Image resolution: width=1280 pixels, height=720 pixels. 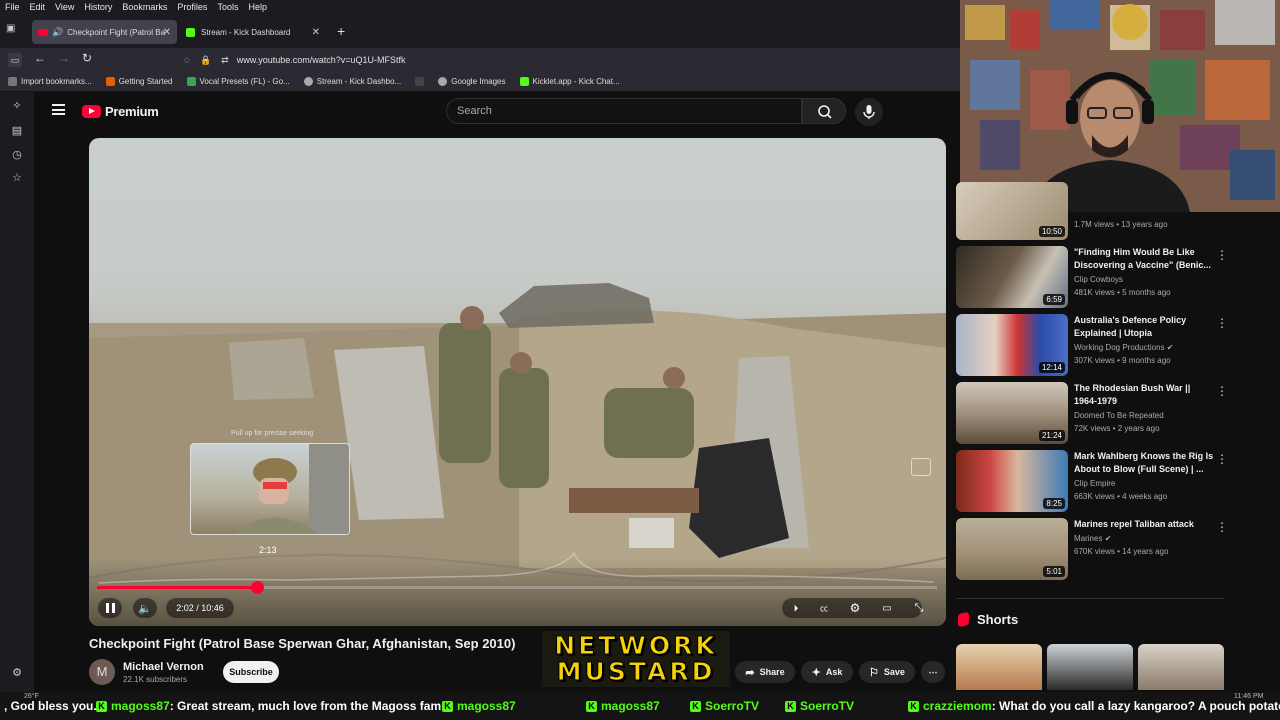 I want to click on sidebar-icon: ▭, so click(x=15, y=60).